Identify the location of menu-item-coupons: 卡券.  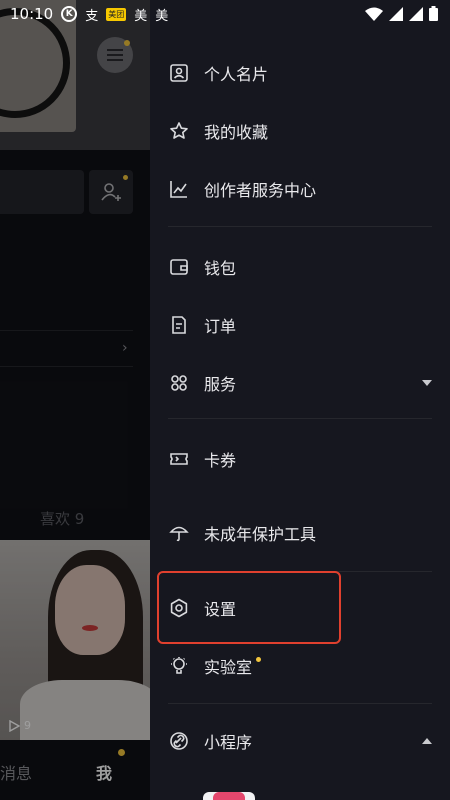
(300, 459).